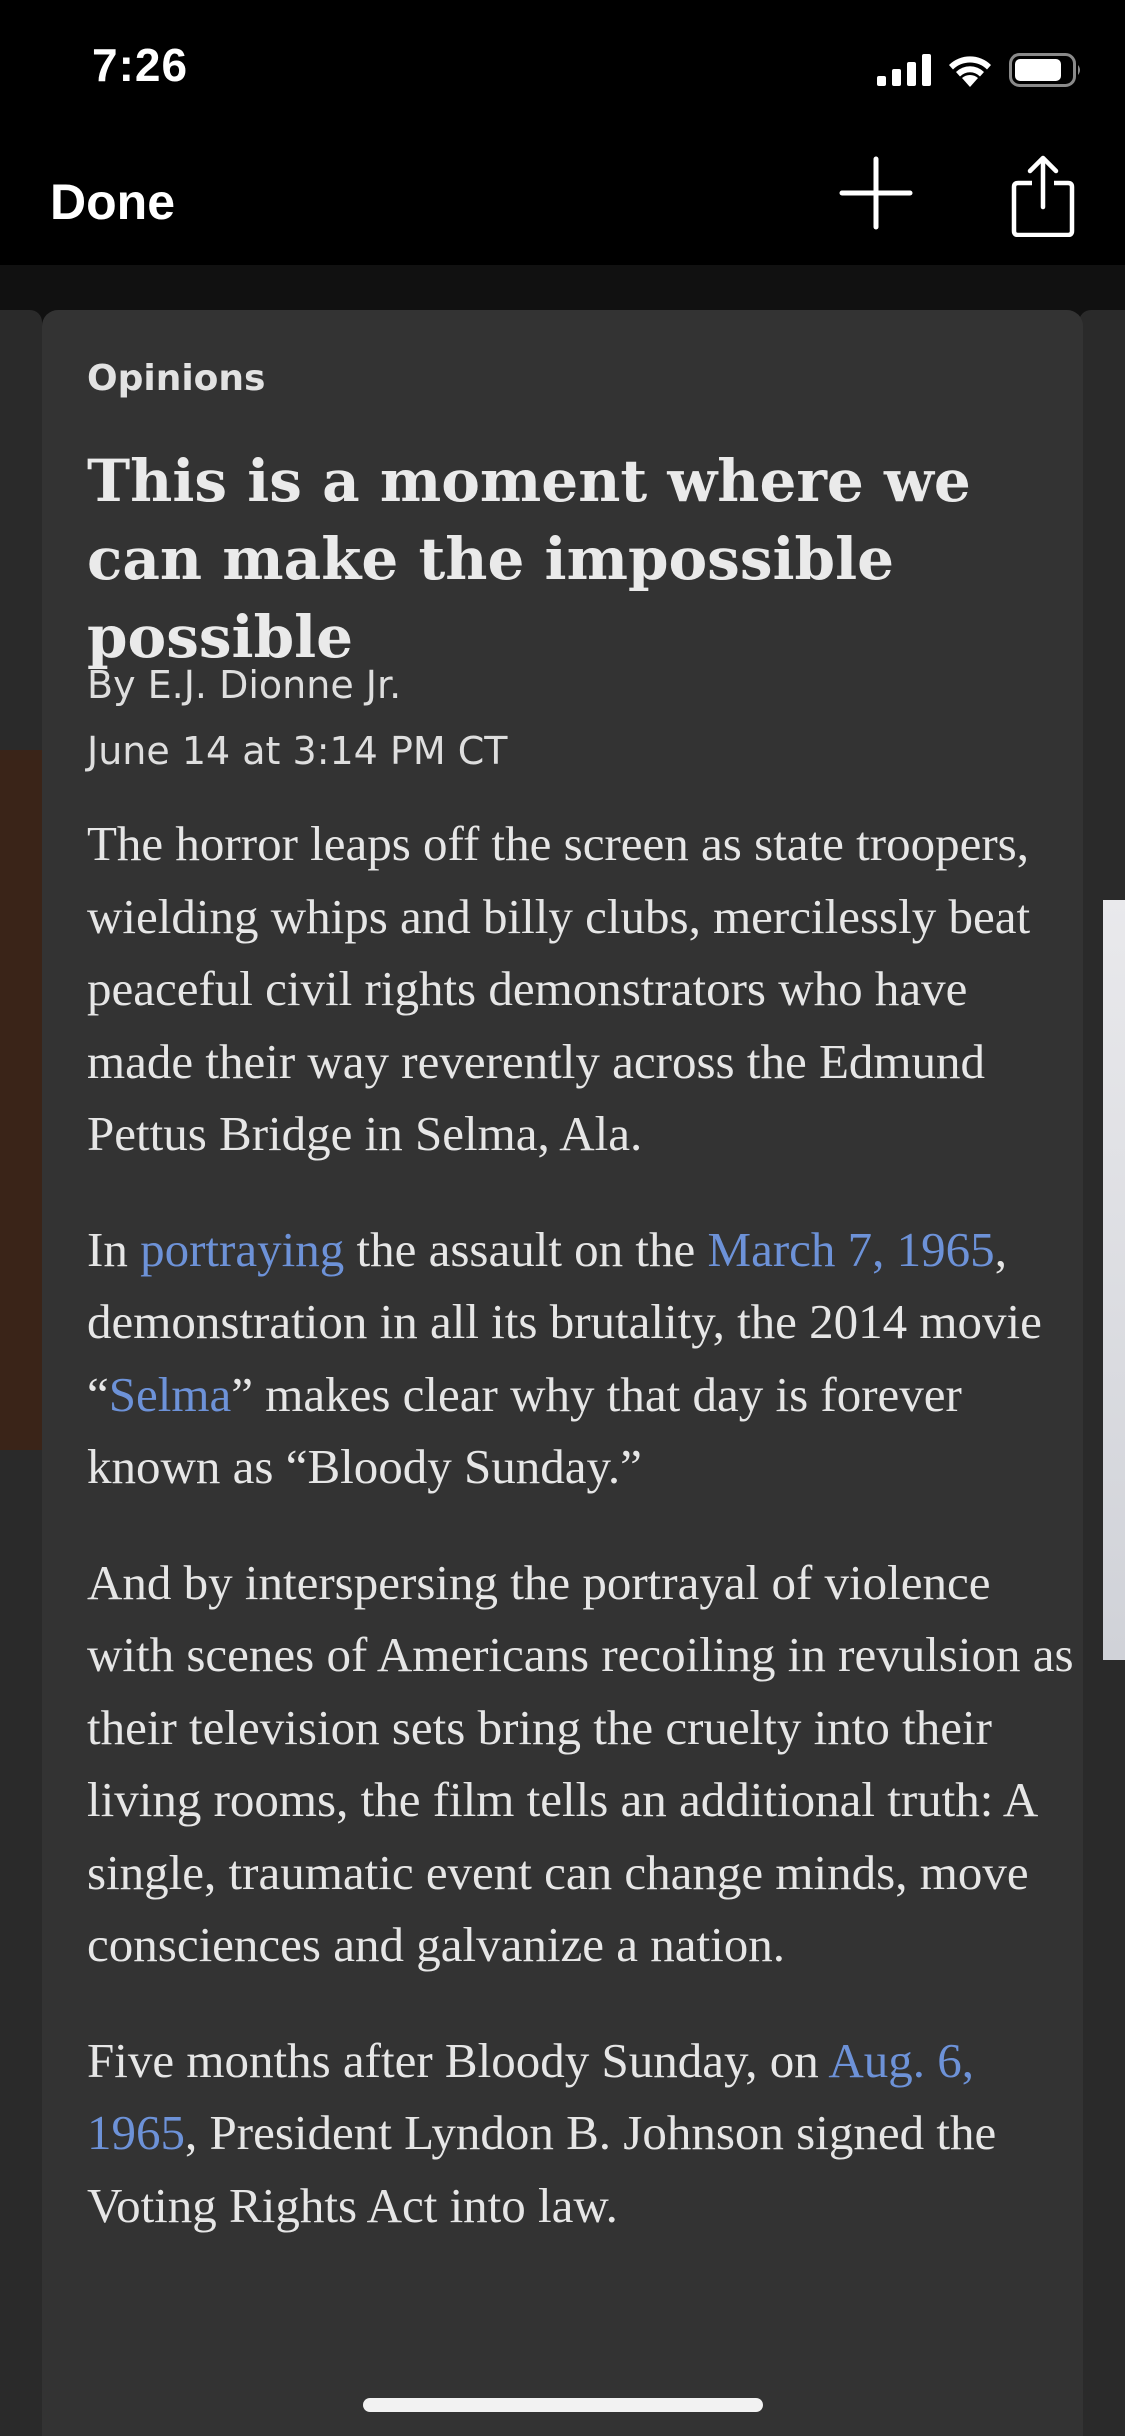 The image size is (1125, 2436). What do you see at coordinates (876, 193) in the screenshot?
I see `plus-icon` at bounding box center [876, 193].